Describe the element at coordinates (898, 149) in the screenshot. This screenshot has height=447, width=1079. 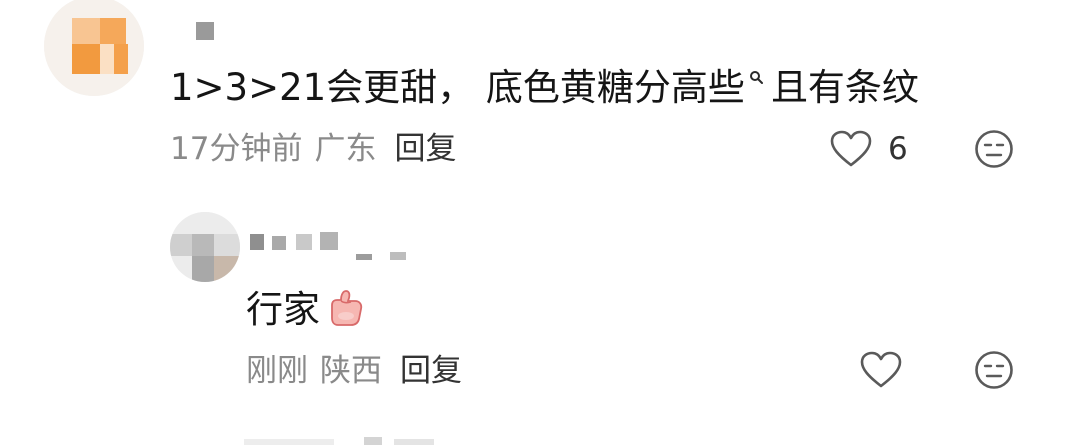
I see `like-count: 6` at that location.